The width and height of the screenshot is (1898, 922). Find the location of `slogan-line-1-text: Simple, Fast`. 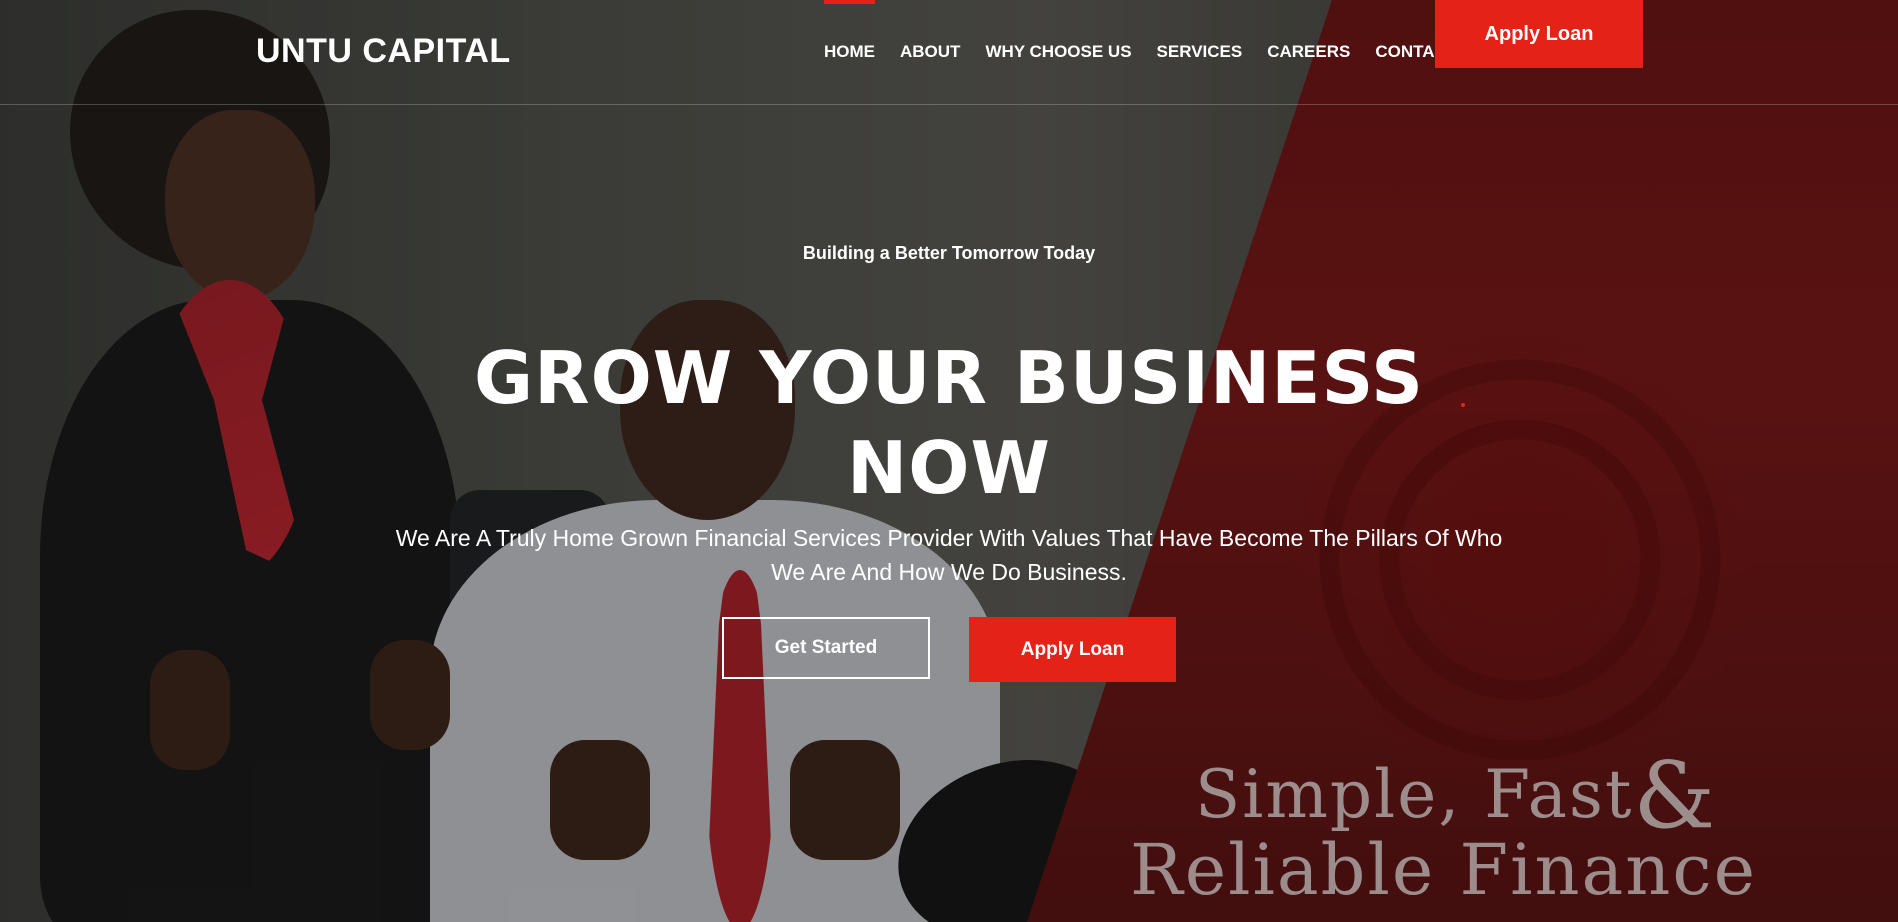

slogan-line-1-text: Simple, Fast is located at coordinates (1414, 794).